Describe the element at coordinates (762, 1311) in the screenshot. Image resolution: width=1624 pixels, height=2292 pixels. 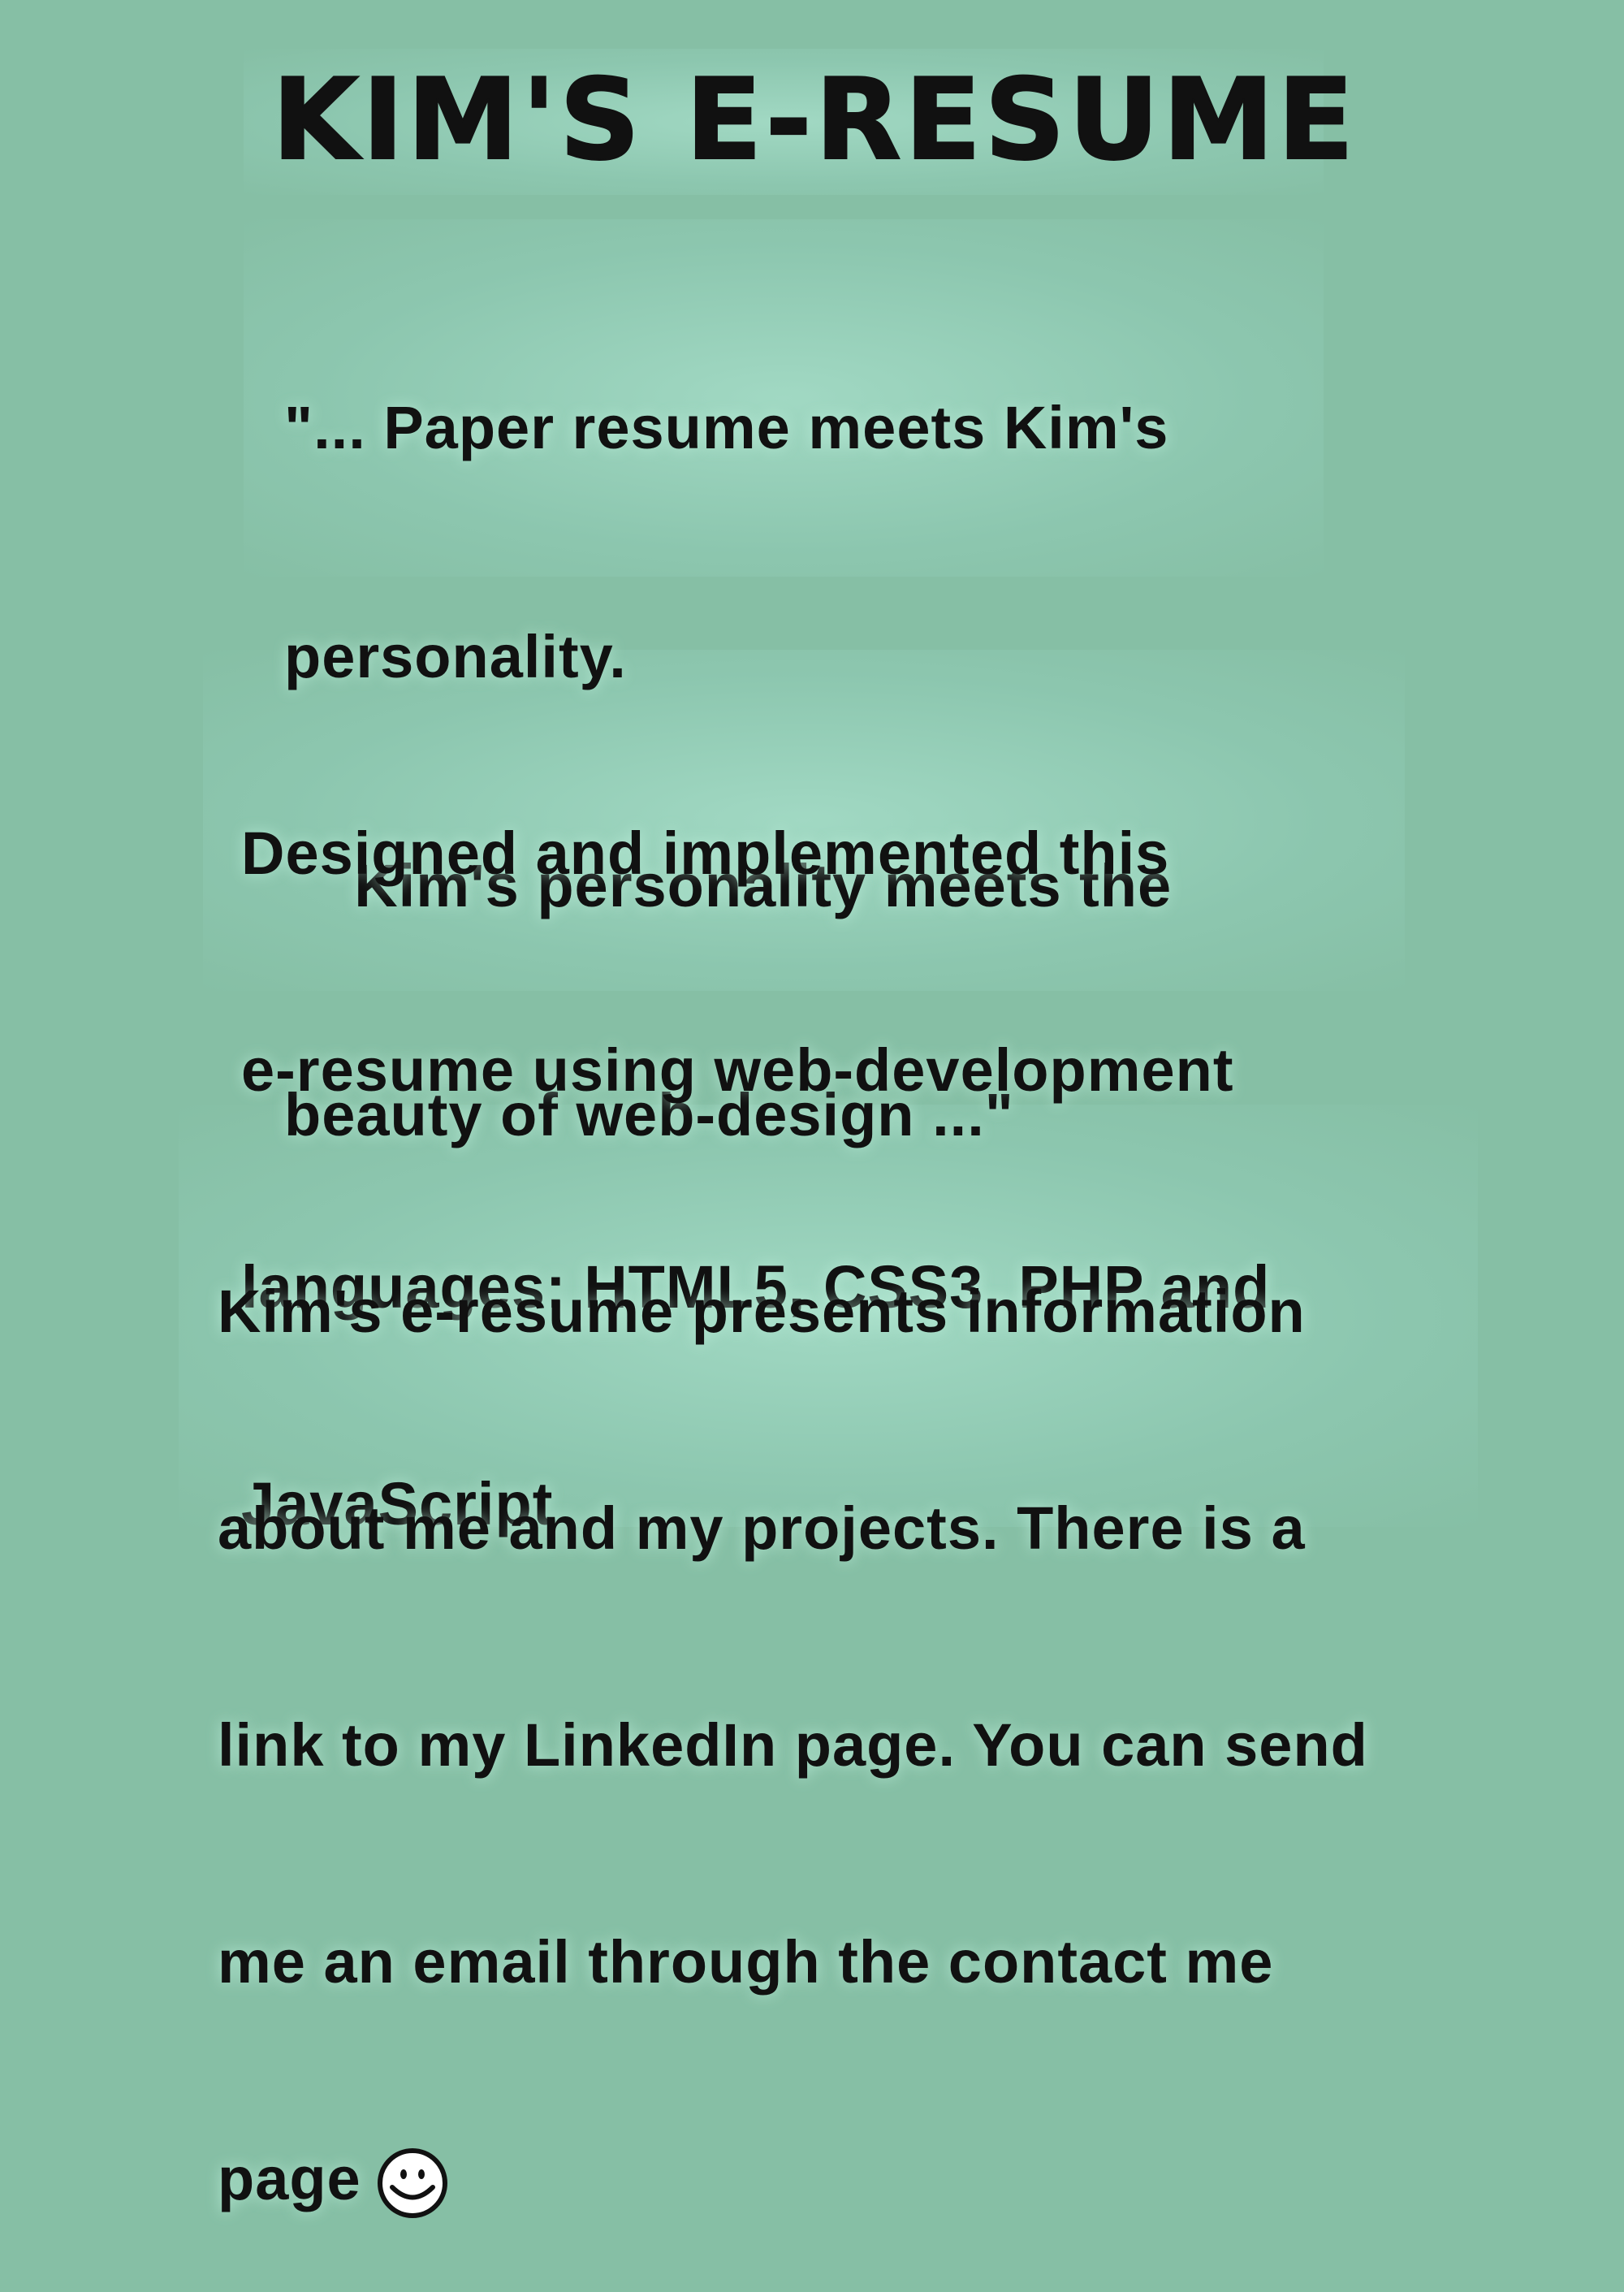
I see `about-line: Kim's e-resume presents information` at that location.